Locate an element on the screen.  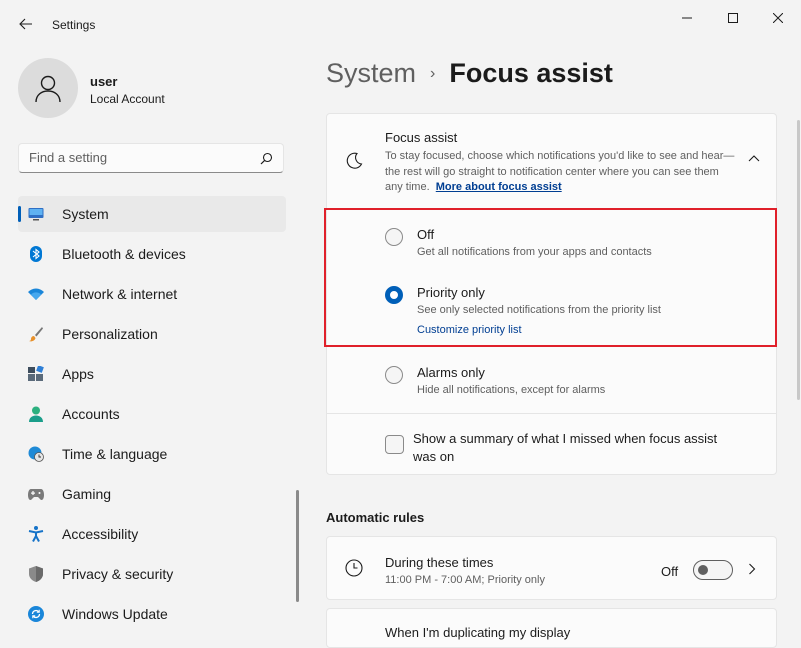
toggle-state-label: Off is located at coordinates (670, 571).